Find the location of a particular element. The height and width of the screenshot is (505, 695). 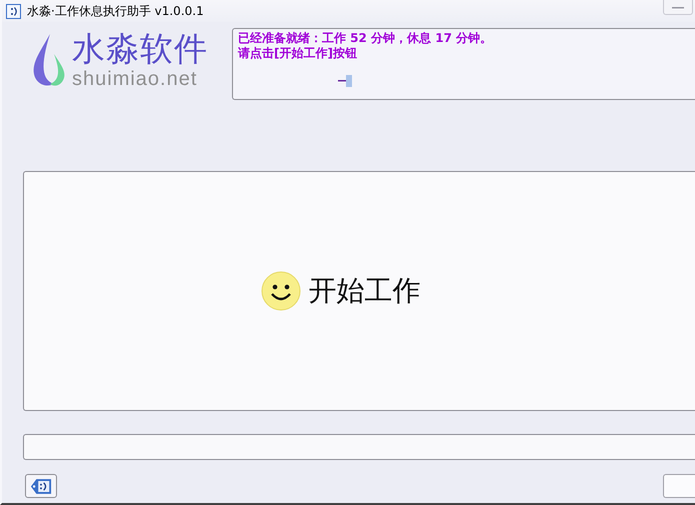

message-line: 已经准备就绪：工作 52 分钟，休息 17 分钟。 is located at coordinates (366, 38).